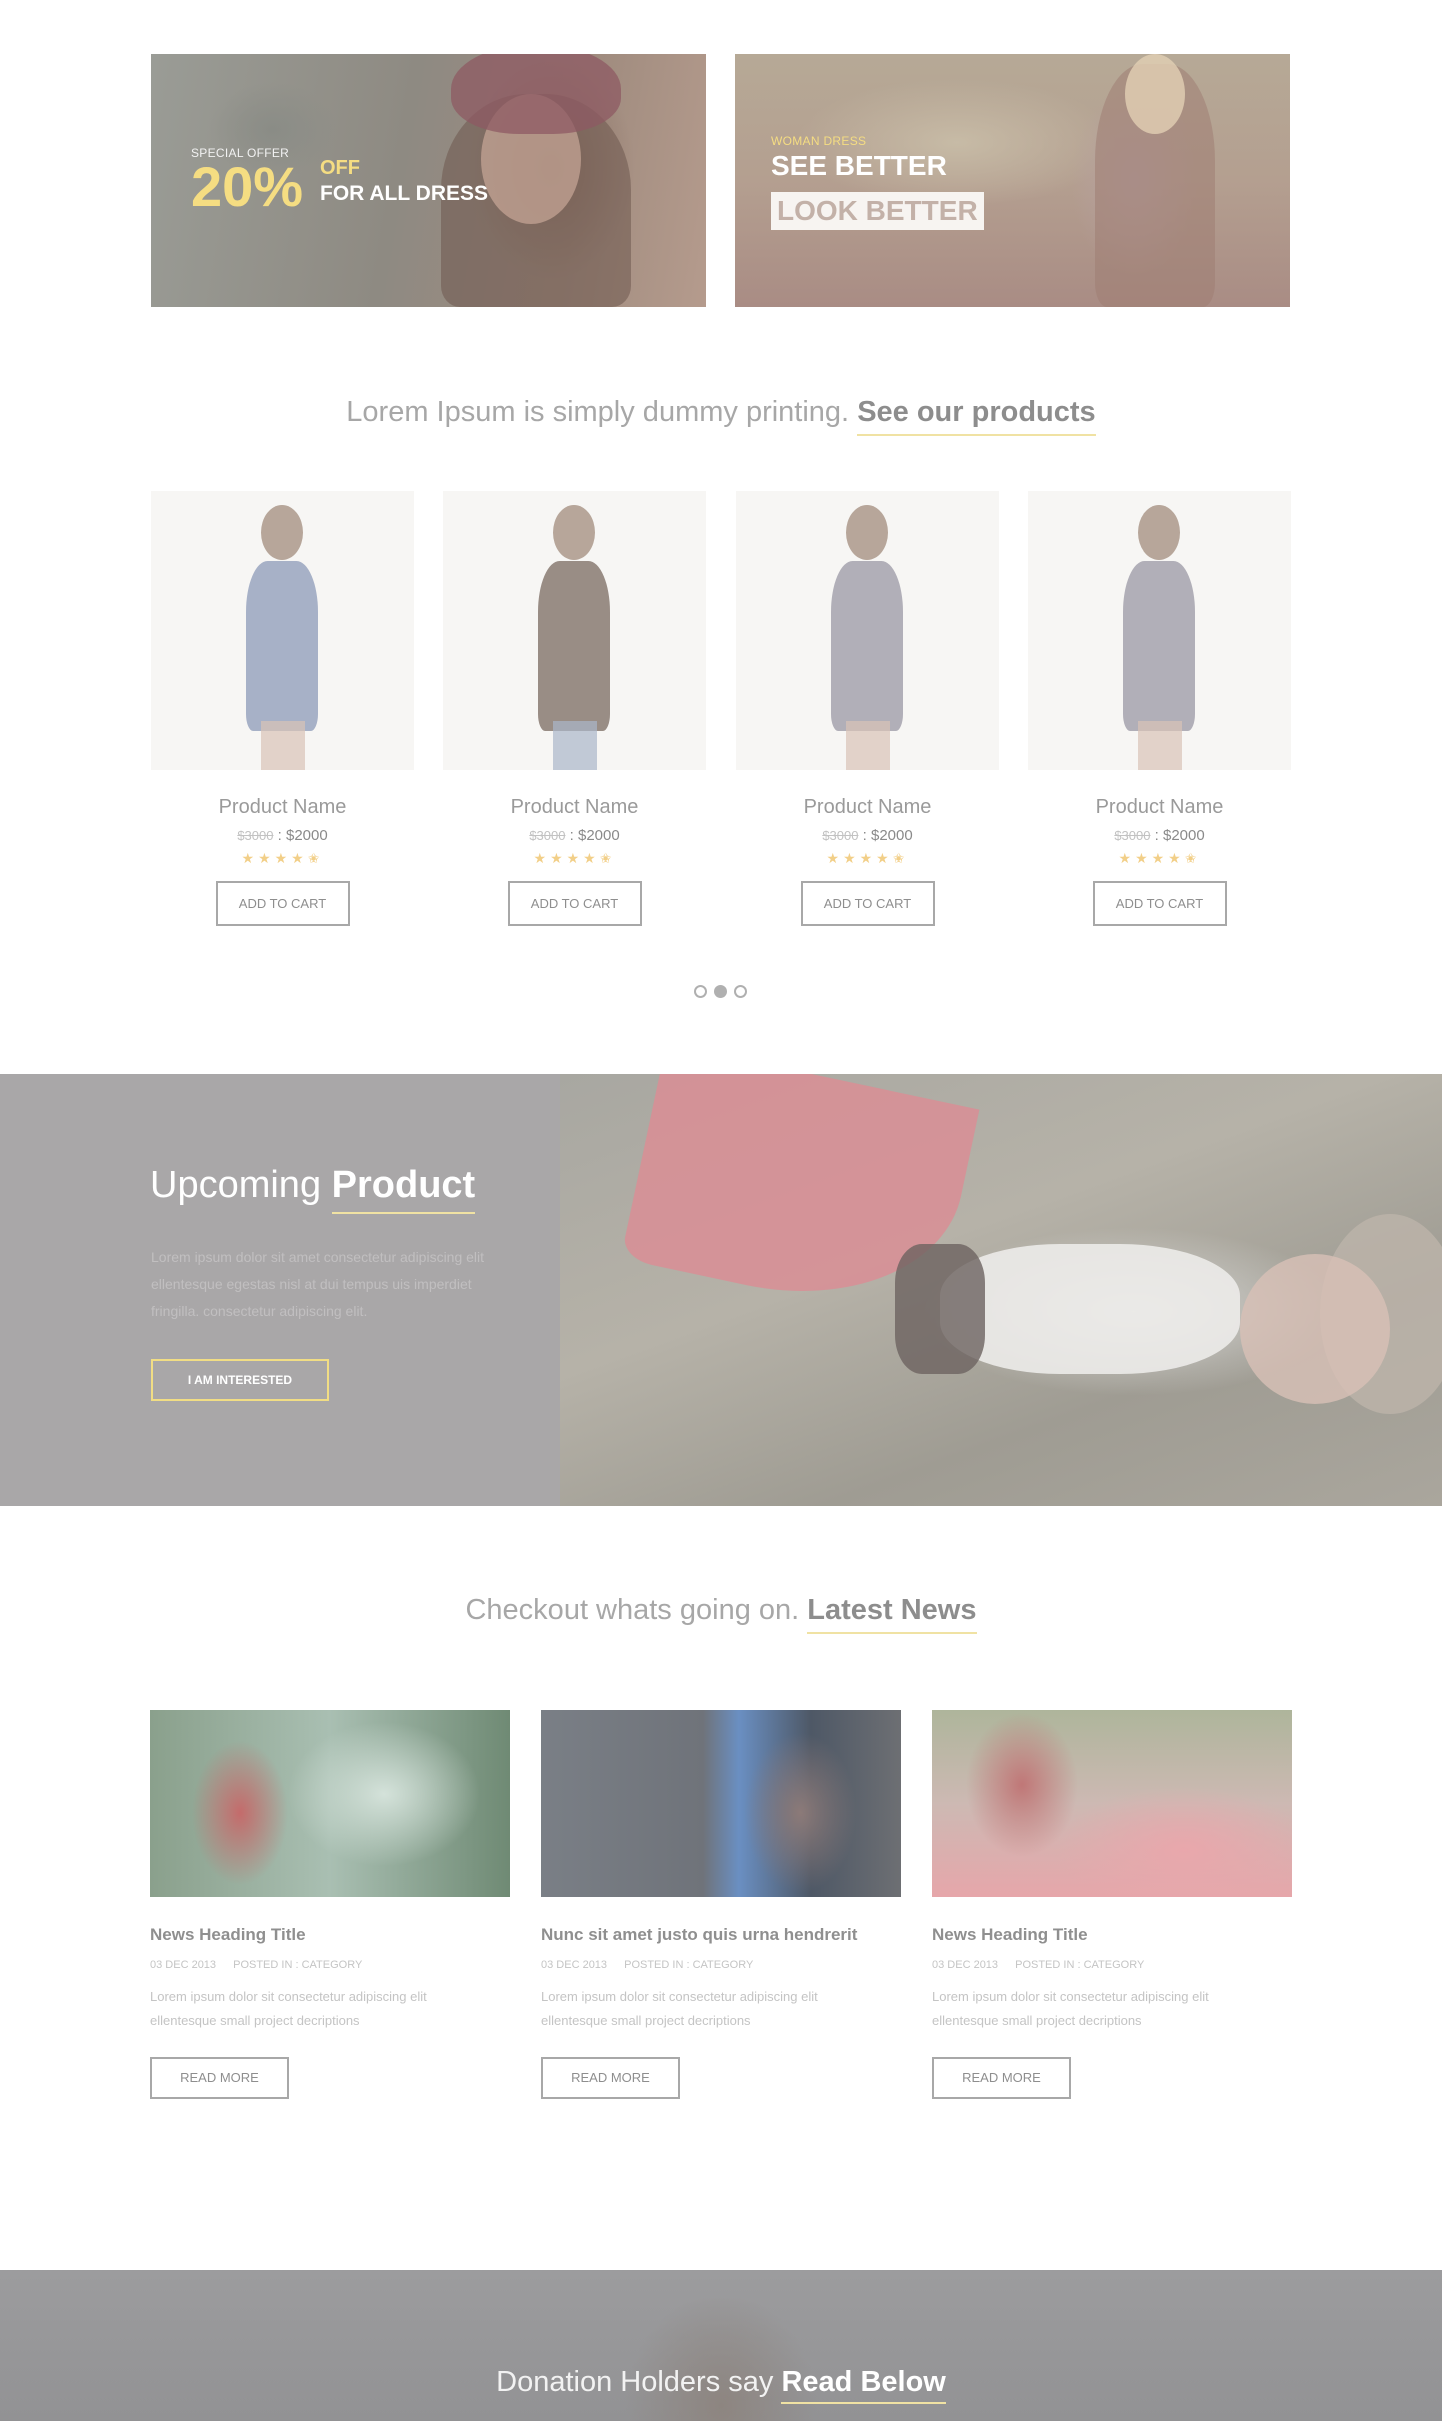 Image resolution: width=1442 pixels, height=2421 pixels. Describe the element at coordinates (236, 1185) in the screenshot. I see `upcoming-title-light: Upcoming` at that location.